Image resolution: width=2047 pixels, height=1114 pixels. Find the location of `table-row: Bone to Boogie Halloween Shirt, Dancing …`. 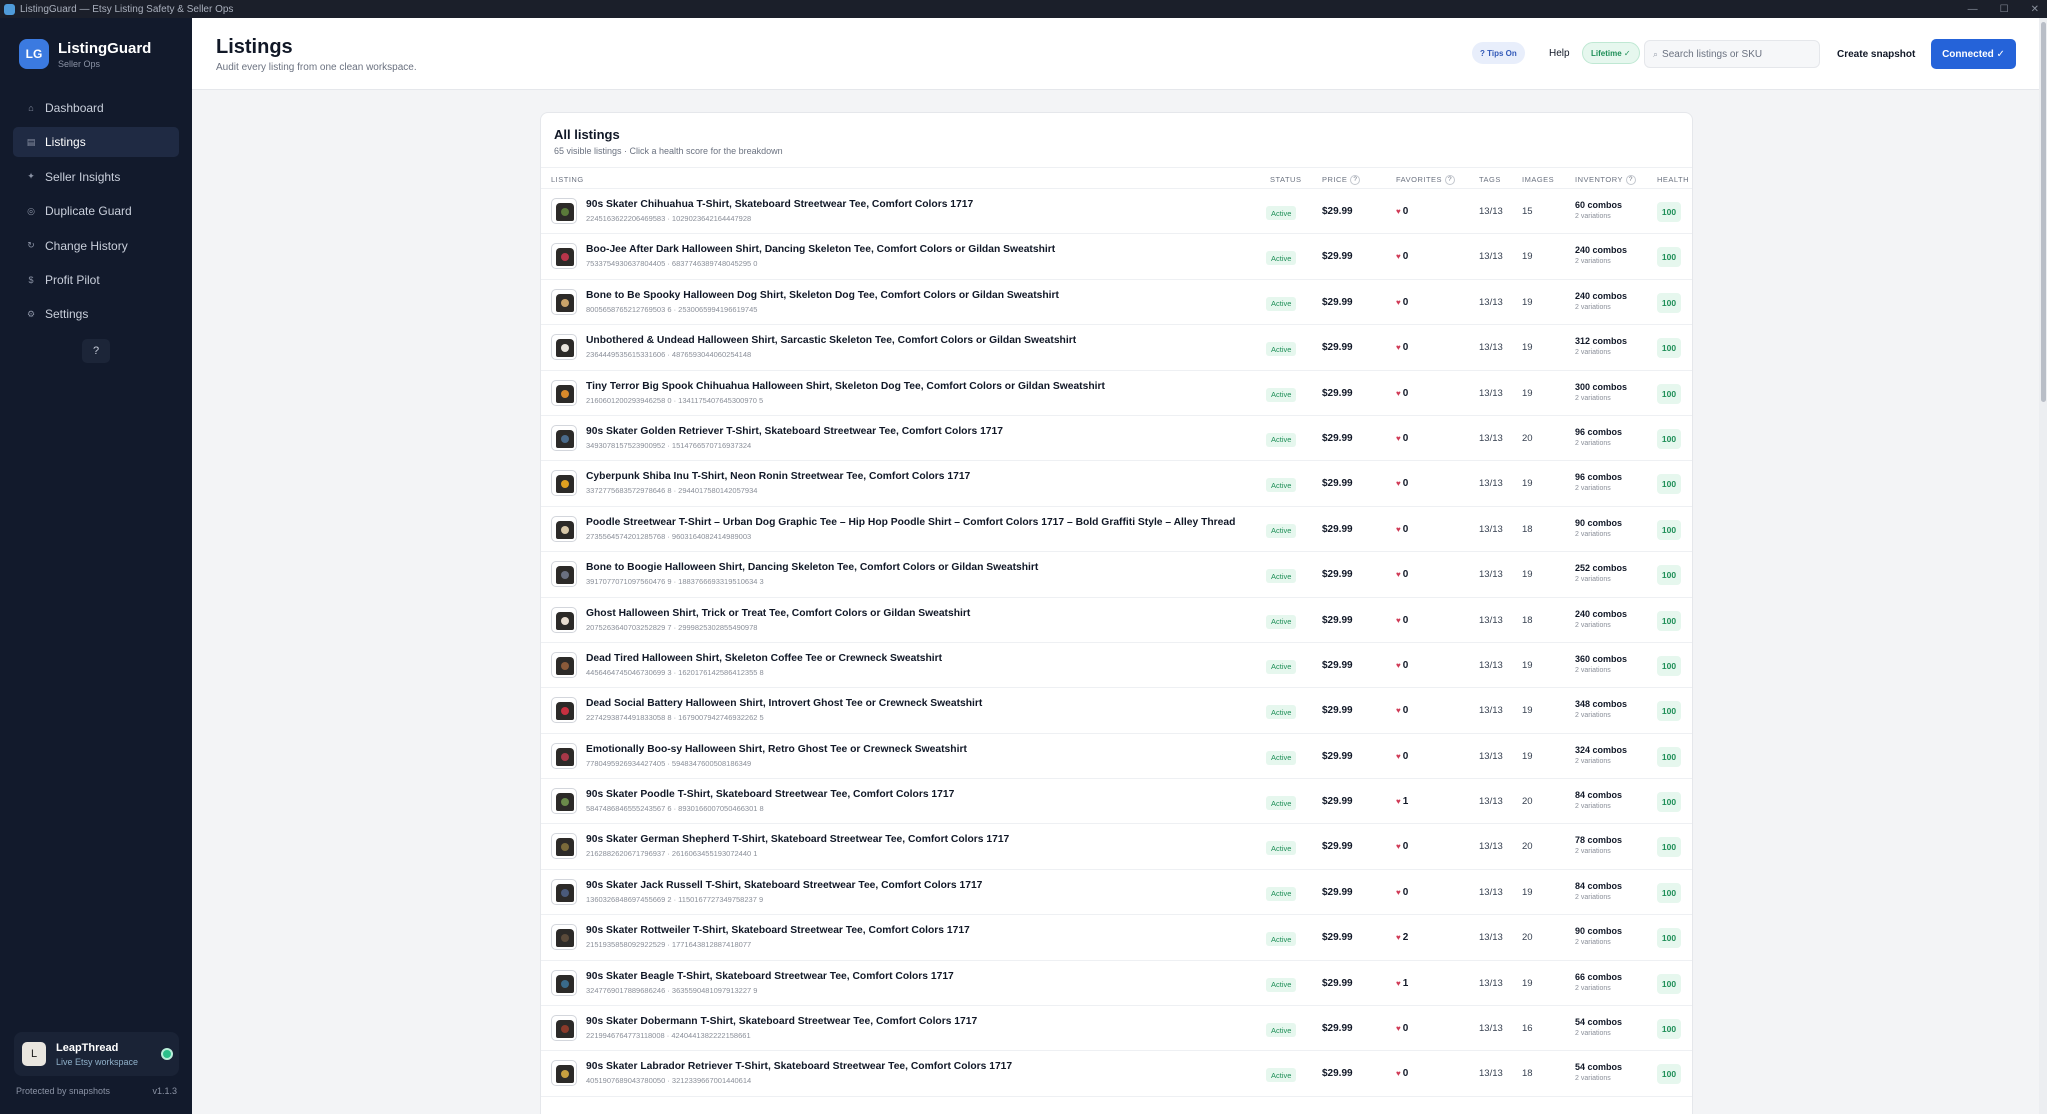

table-row: Bone to Boogie Halloween Shirt, Dancing … is located at coordinates (1116, 575).